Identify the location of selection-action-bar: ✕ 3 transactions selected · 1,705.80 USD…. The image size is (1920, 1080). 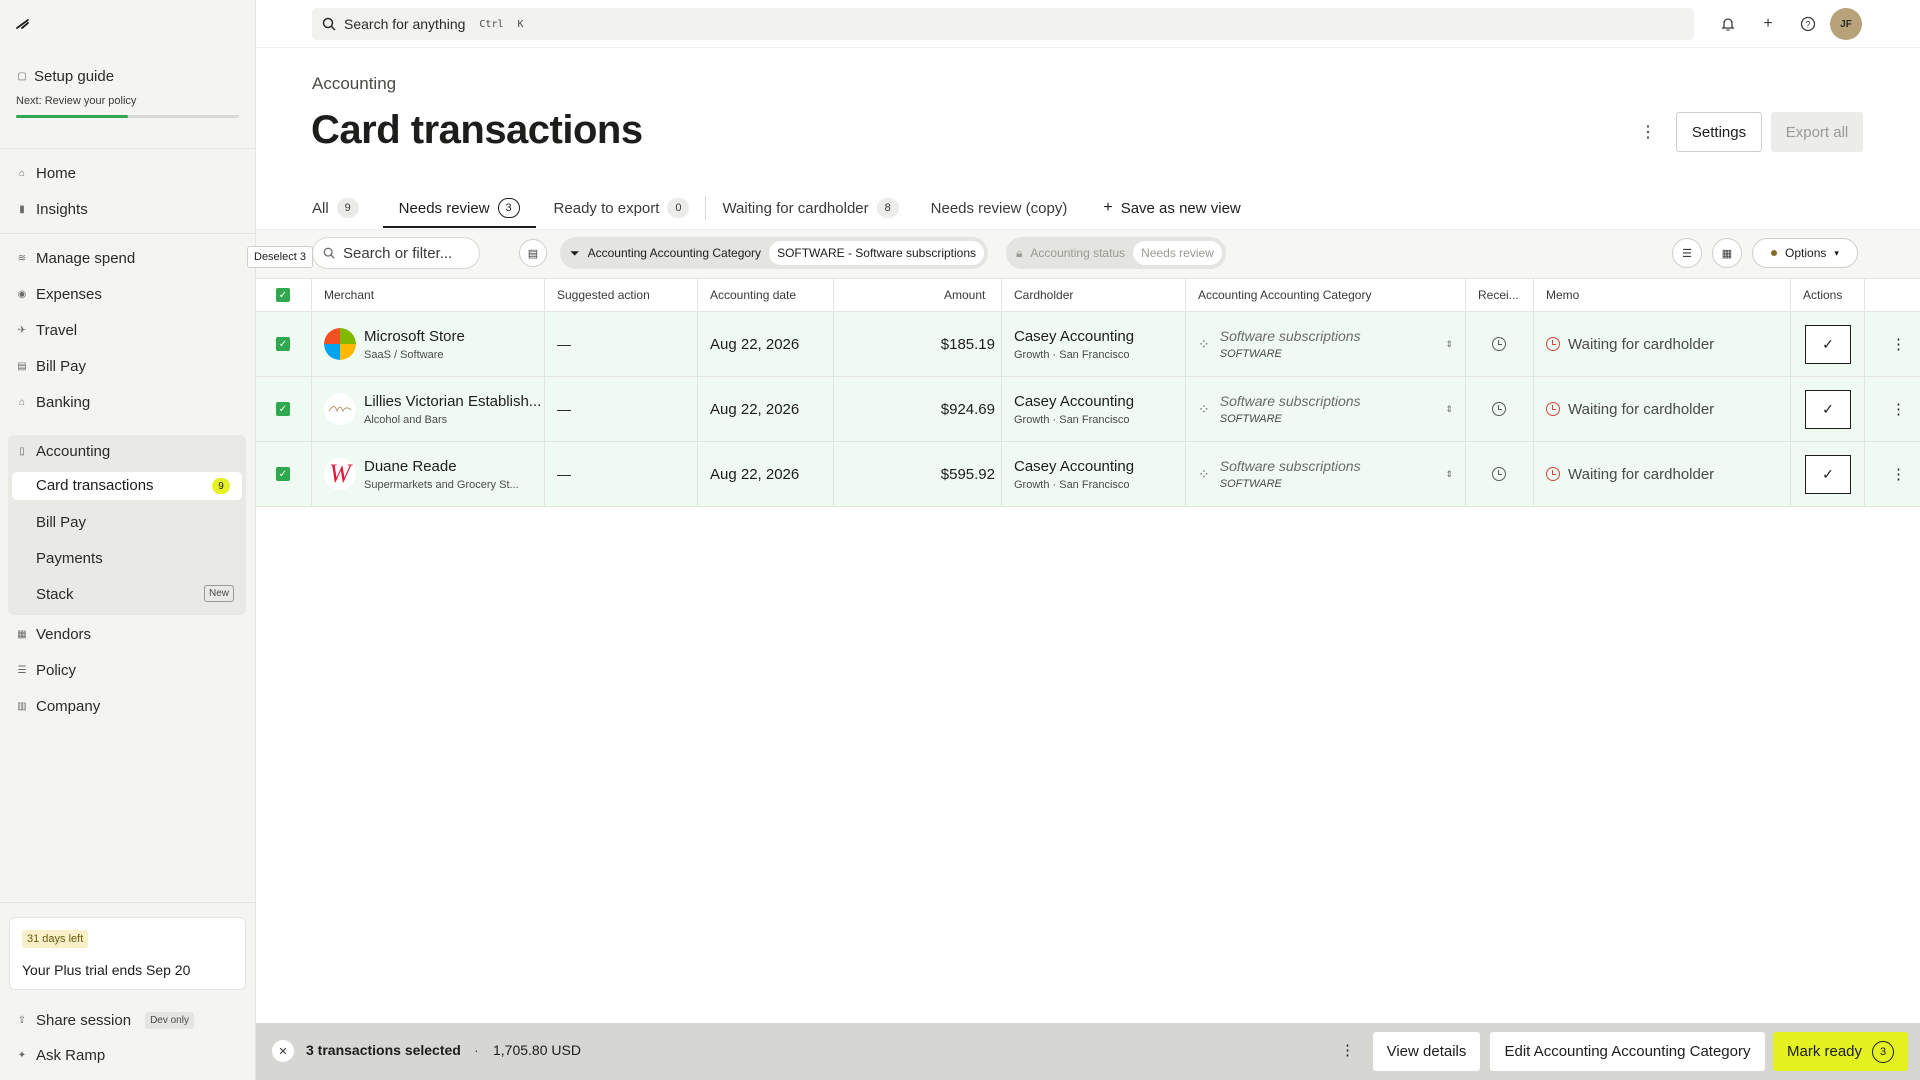
(1088, 1051).